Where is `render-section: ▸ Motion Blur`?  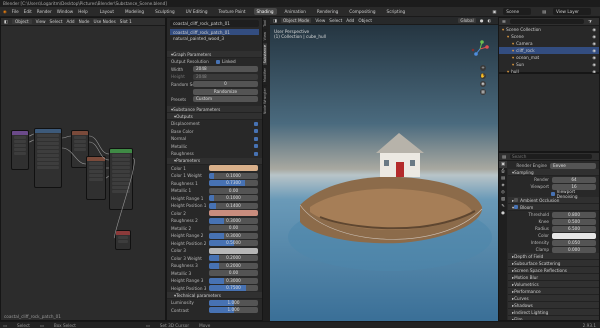 render-section: ▸ Motion Blur is located at coordinates (553, 277).